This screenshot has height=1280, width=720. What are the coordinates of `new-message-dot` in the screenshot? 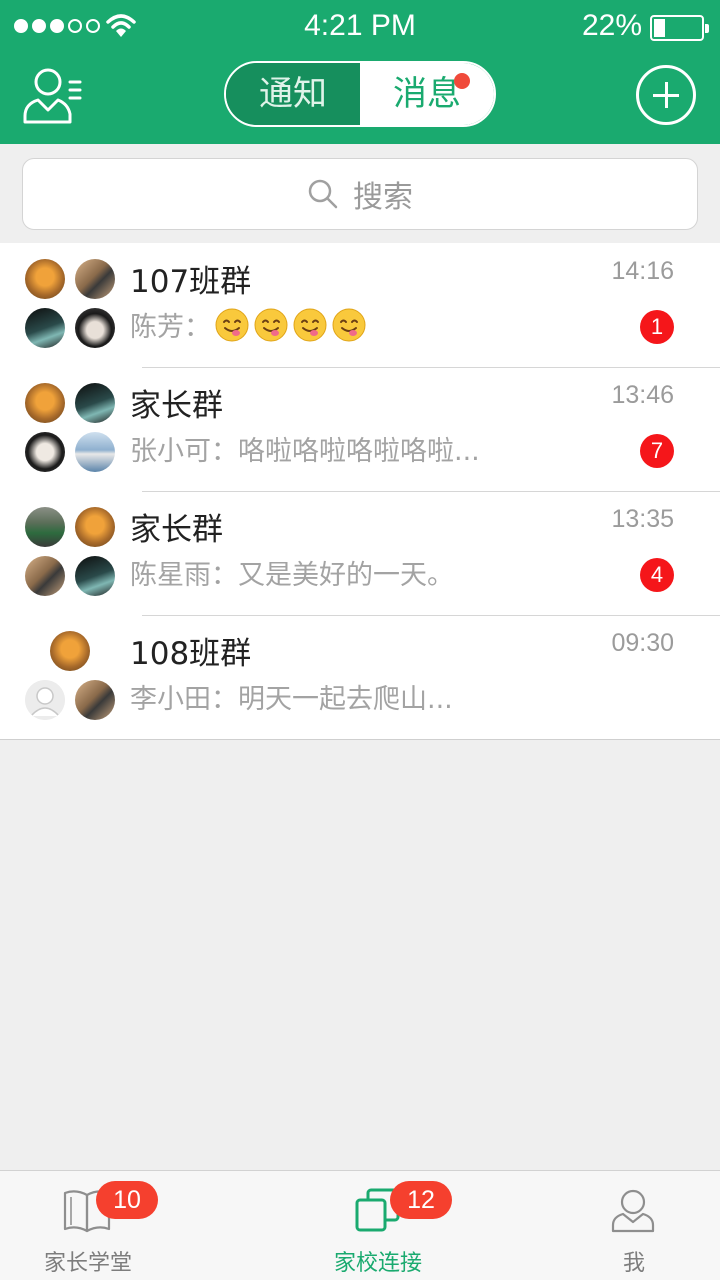 It's located at (462, 81).